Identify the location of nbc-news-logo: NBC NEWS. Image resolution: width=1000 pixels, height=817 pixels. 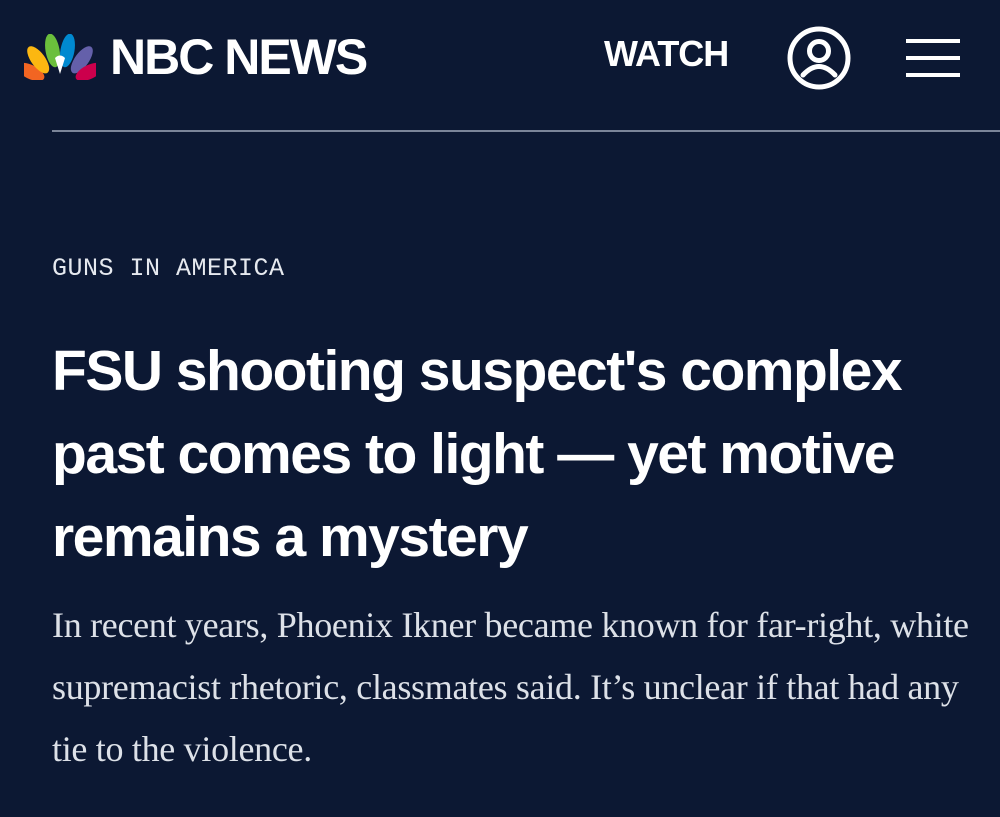
(196, 57).